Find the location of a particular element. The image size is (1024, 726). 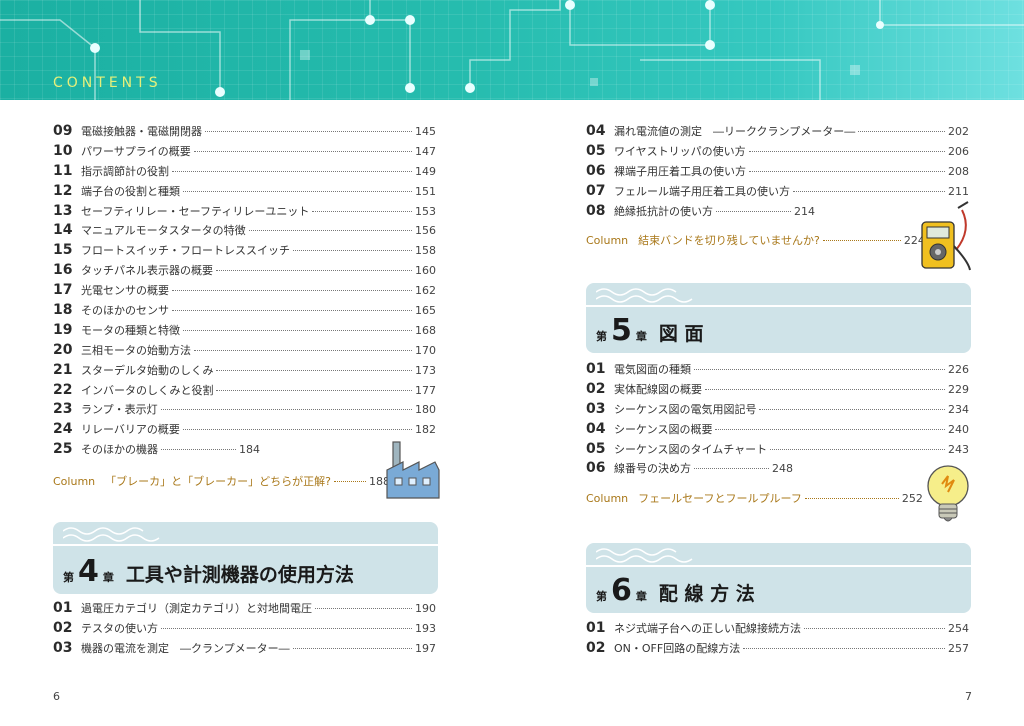

toc-entry: 22 インバータのしくみと役割 177 is located at coordinates (244, 392).